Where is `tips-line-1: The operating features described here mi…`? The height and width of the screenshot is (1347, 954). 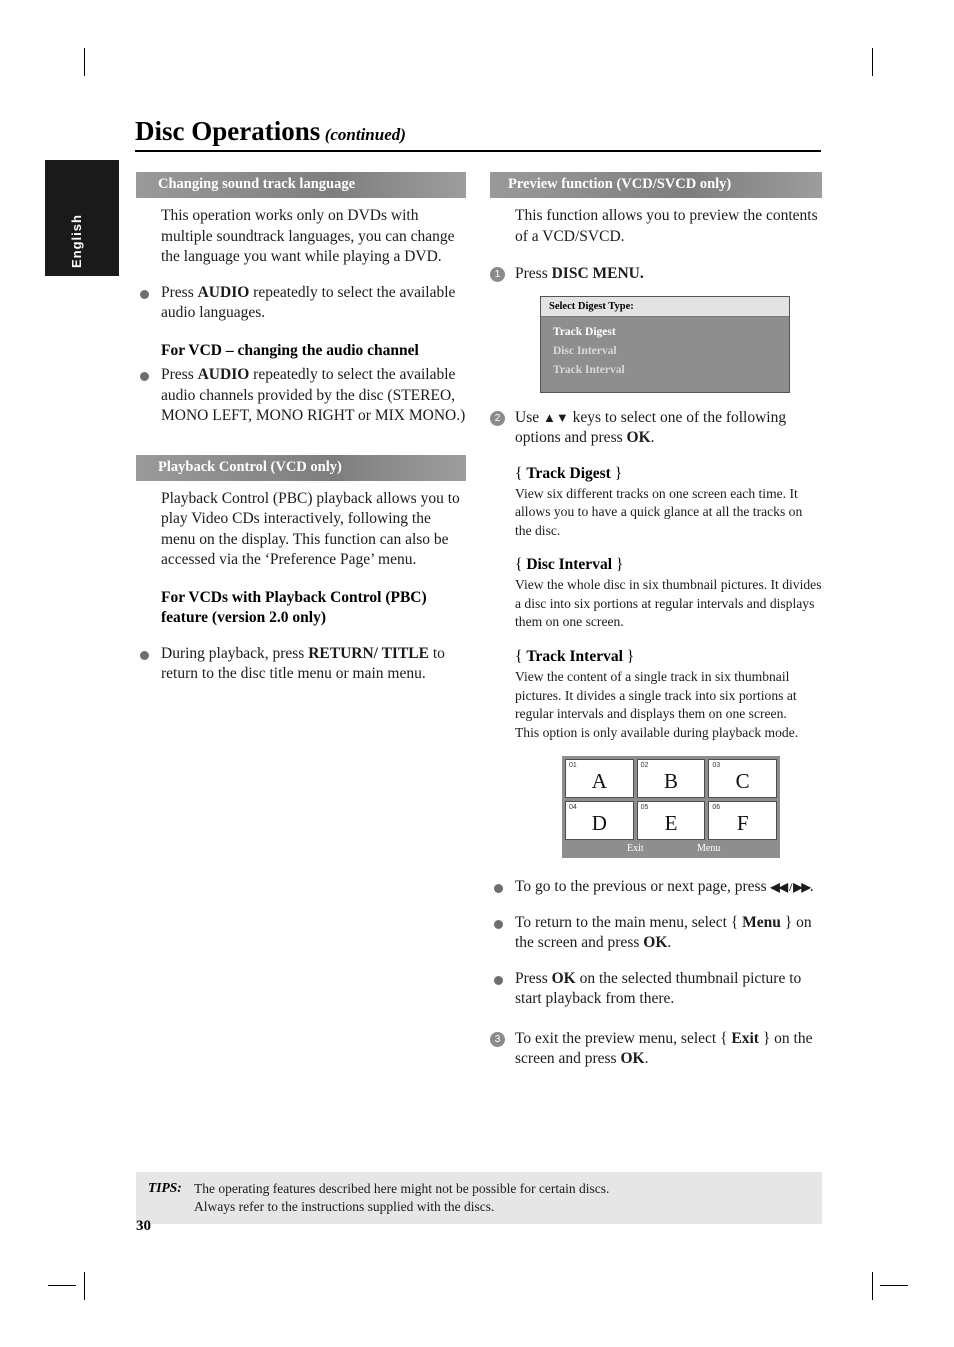
tips-line-1: The operating features described here mi… is located at coordinates (402, 1188).